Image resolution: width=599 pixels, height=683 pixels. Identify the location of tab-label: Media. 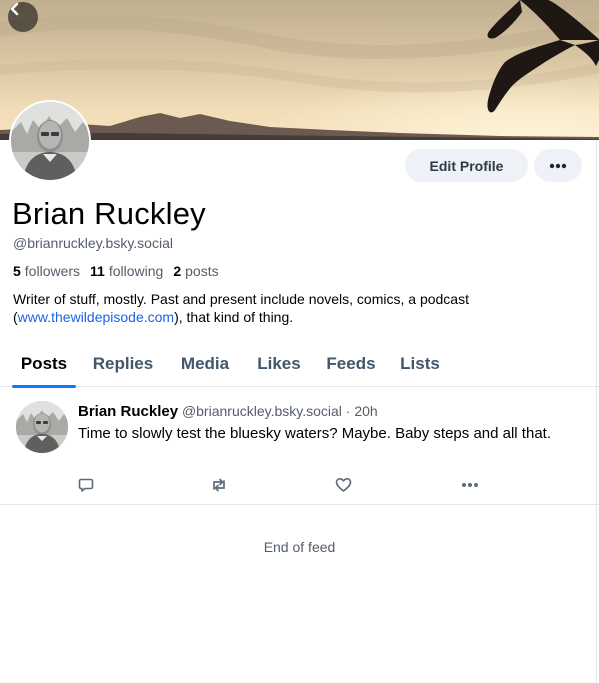
(205, 363).